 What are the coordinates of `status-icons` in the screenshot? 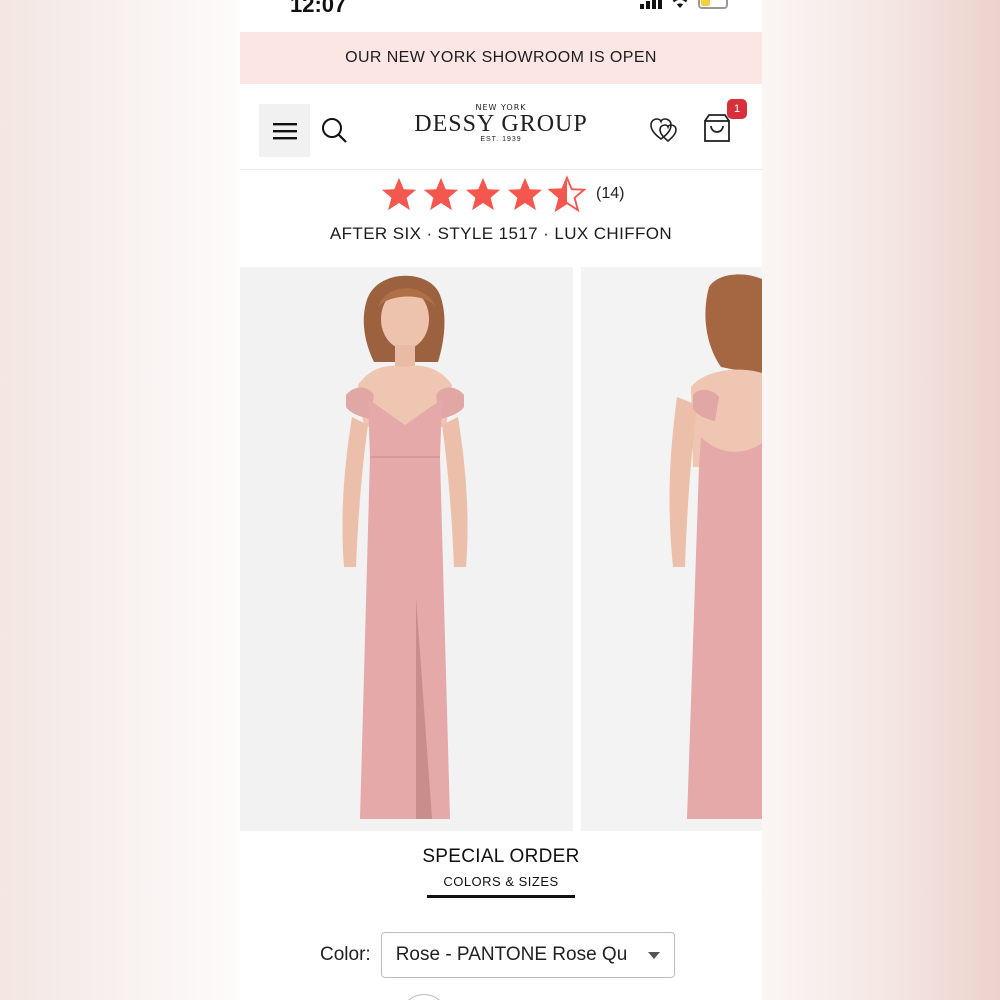 It's located at (684, 4).